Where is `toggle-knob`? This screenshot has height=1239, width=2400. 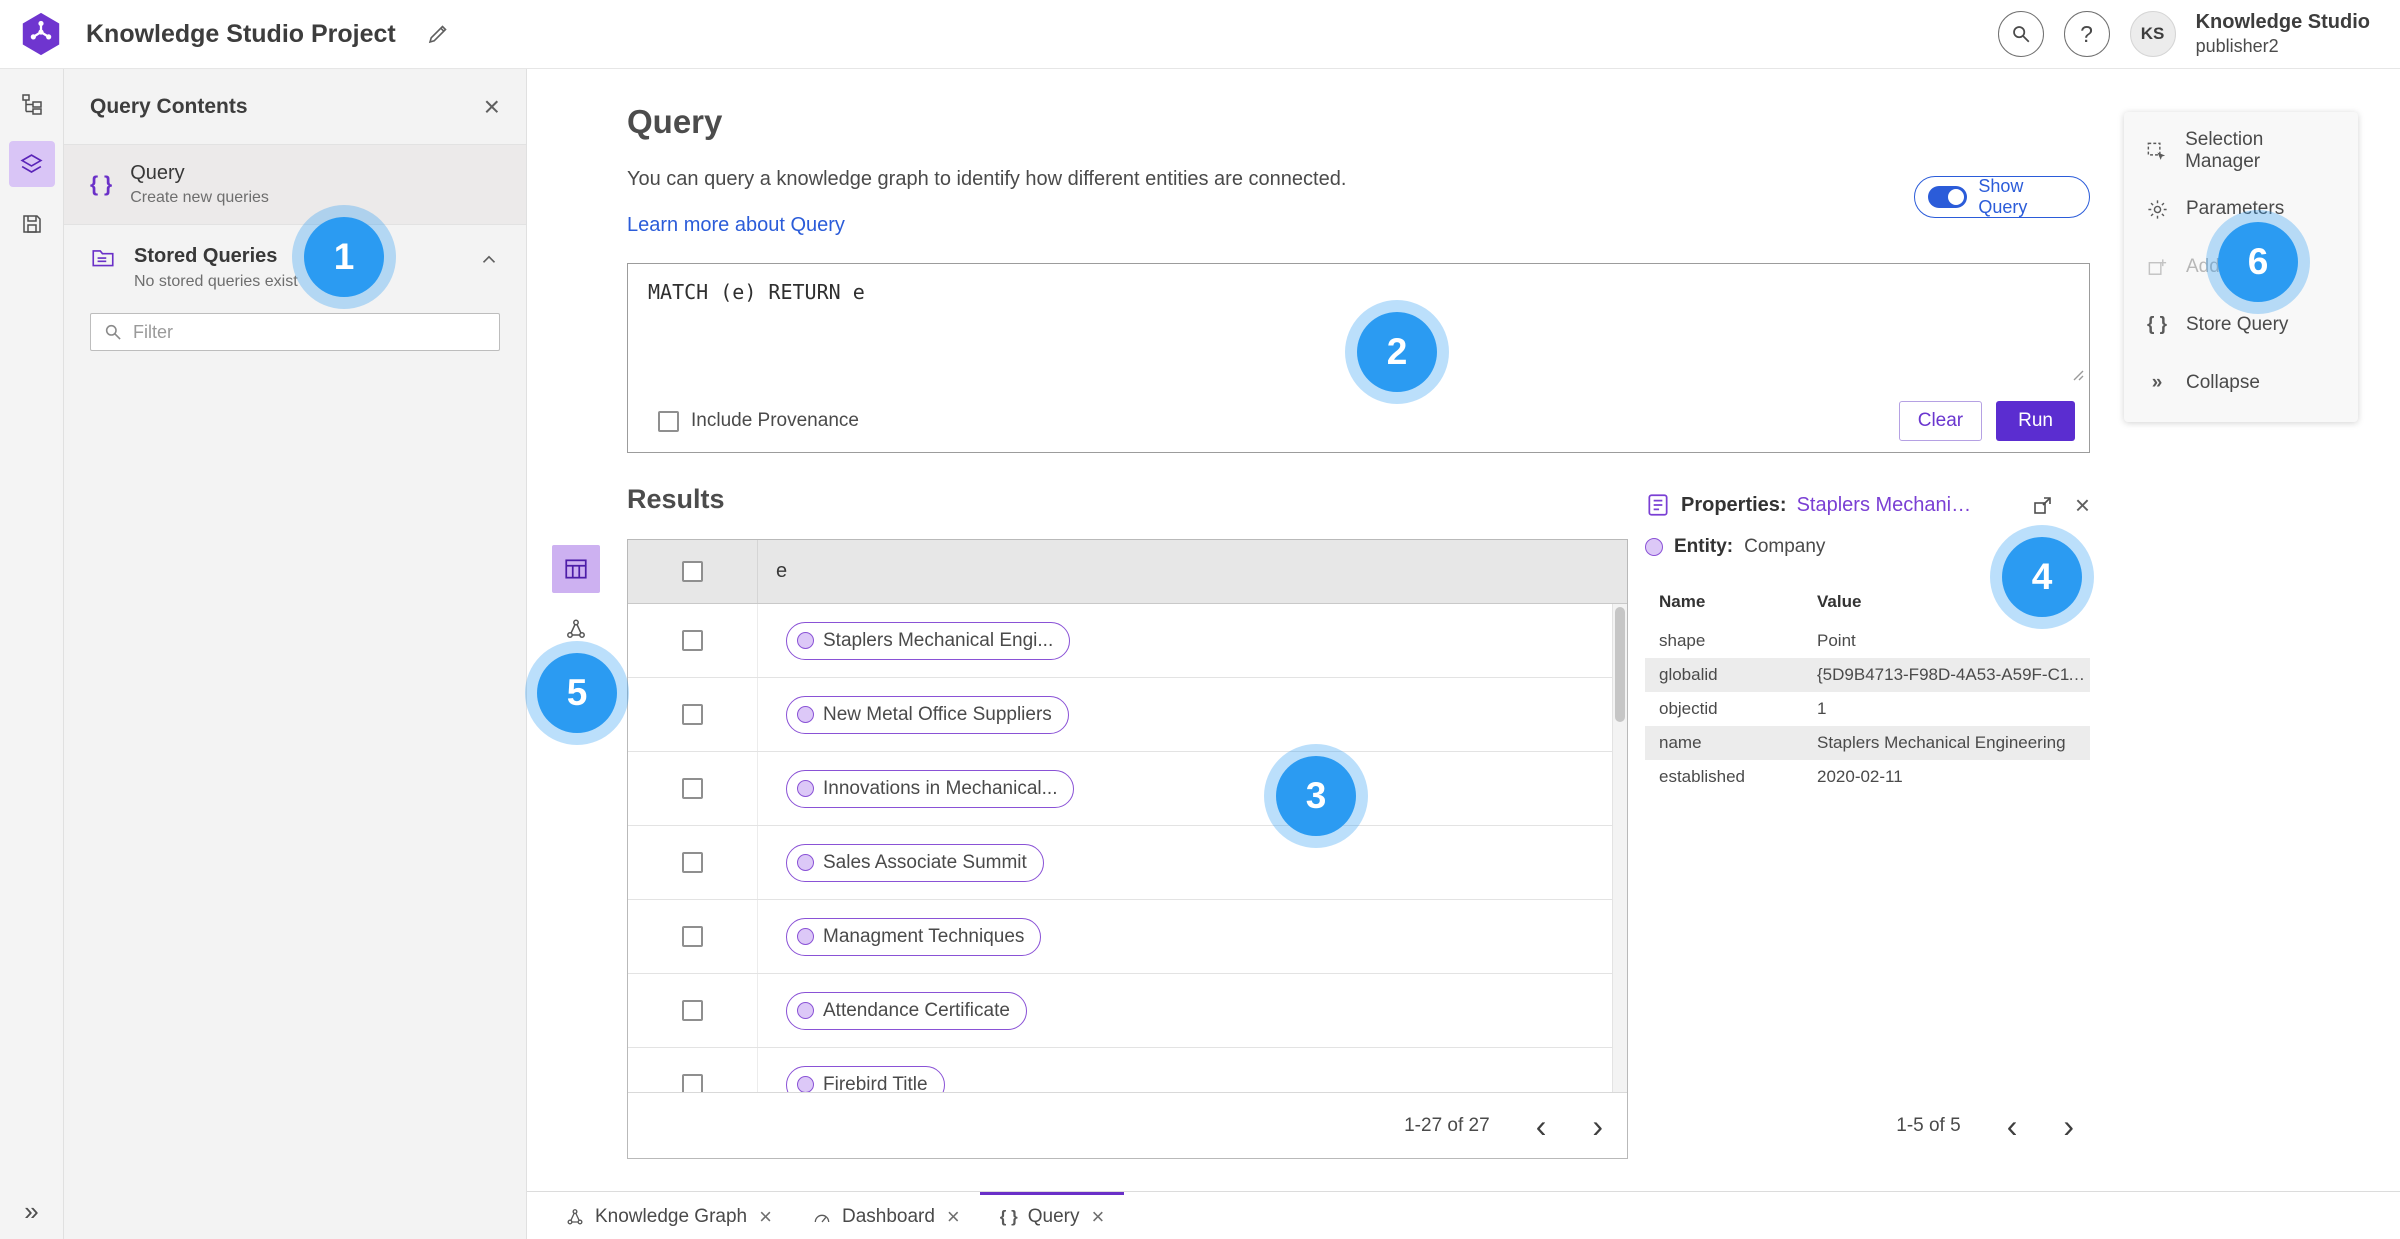
toggle-knob is located at coordinates (1956, 197).